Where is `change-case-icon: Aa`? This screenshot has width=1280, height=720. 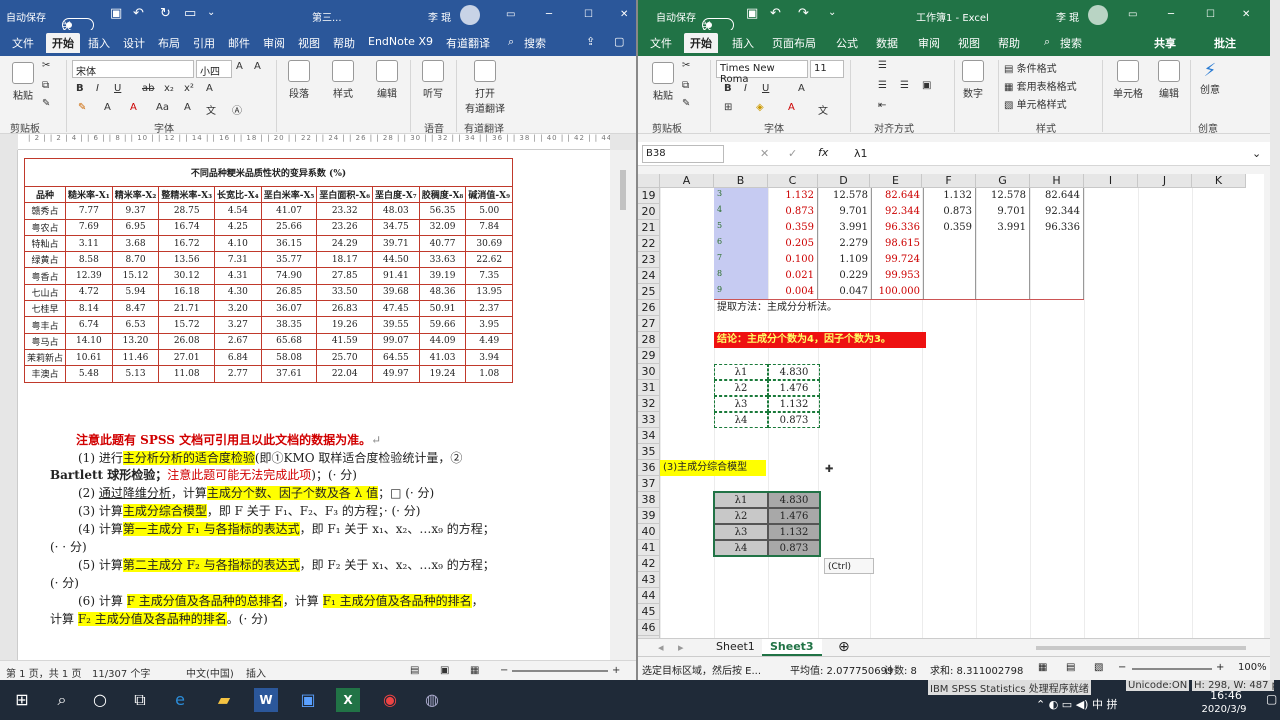
change-case-icon: Aa is located at coordinates (162, 107).